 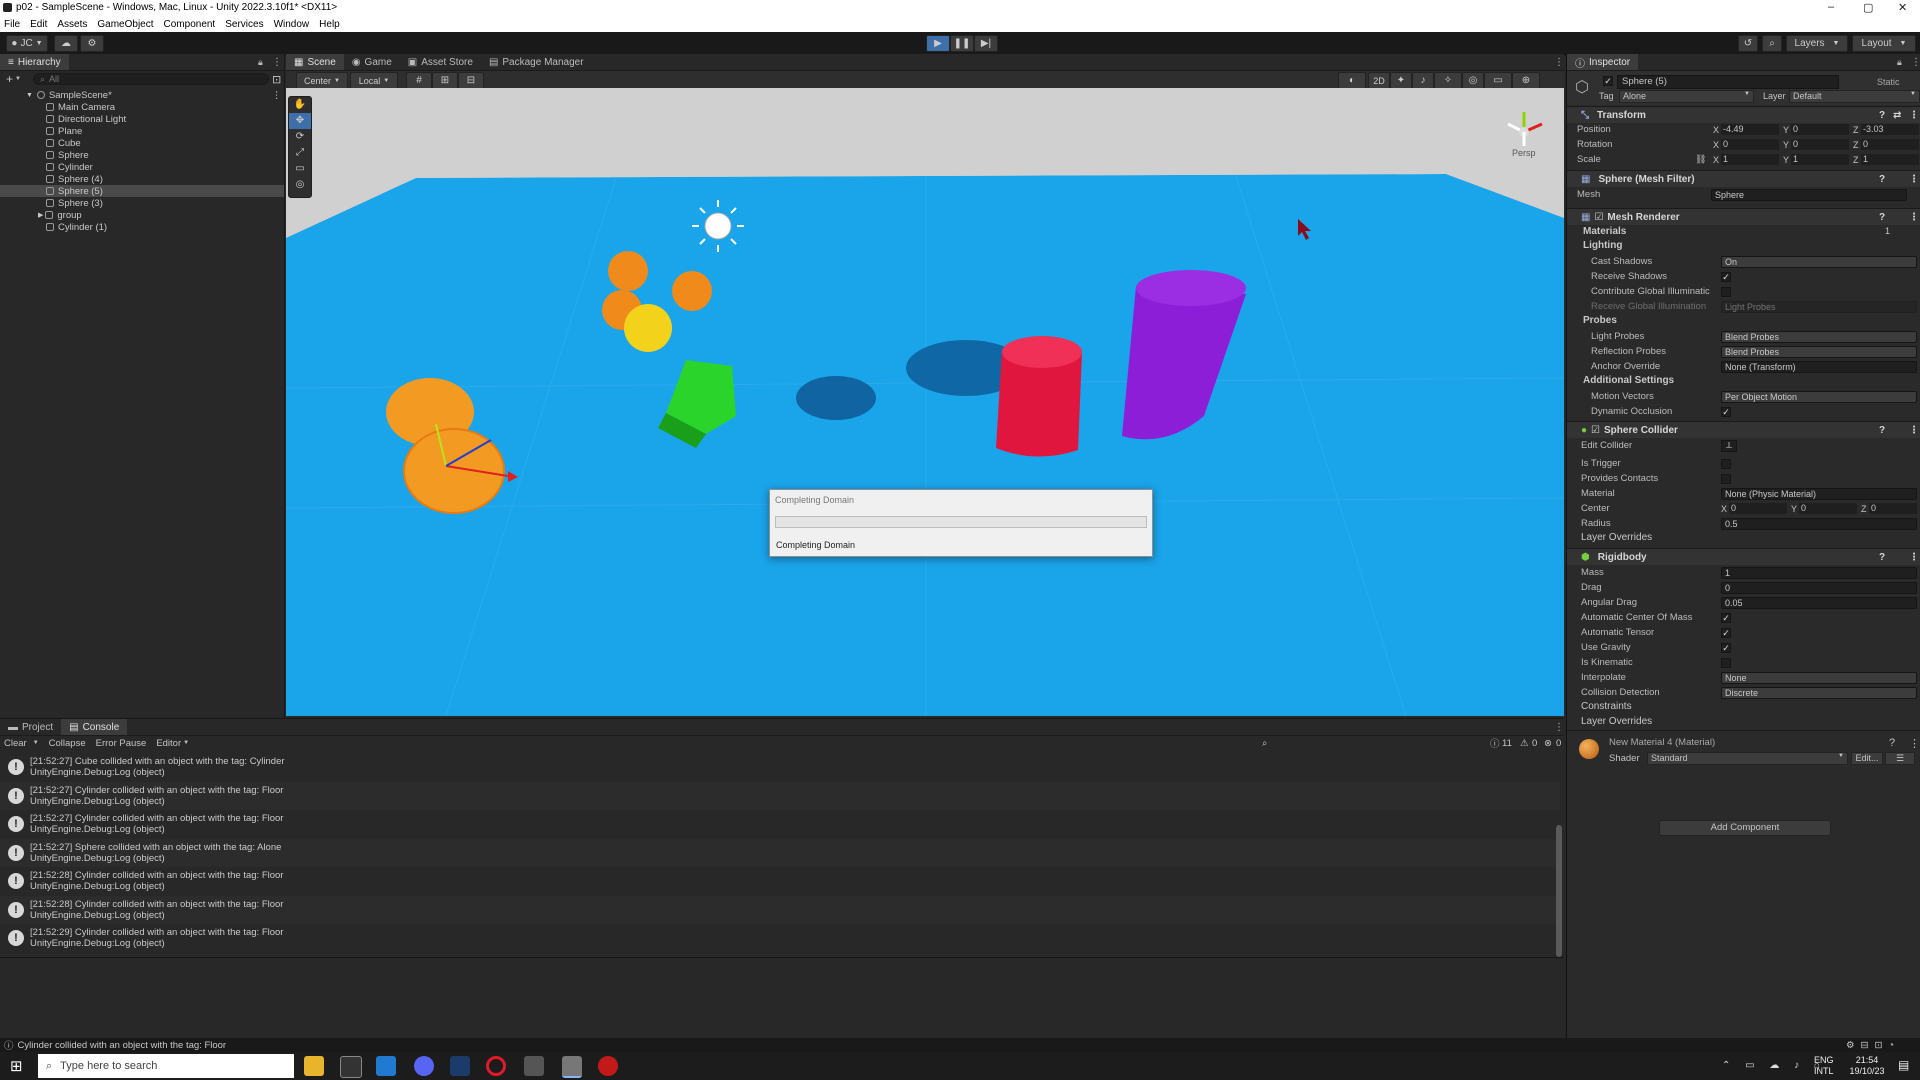 I want to click on scale-tool-icon: ⤢, so click(x=300, y=153).